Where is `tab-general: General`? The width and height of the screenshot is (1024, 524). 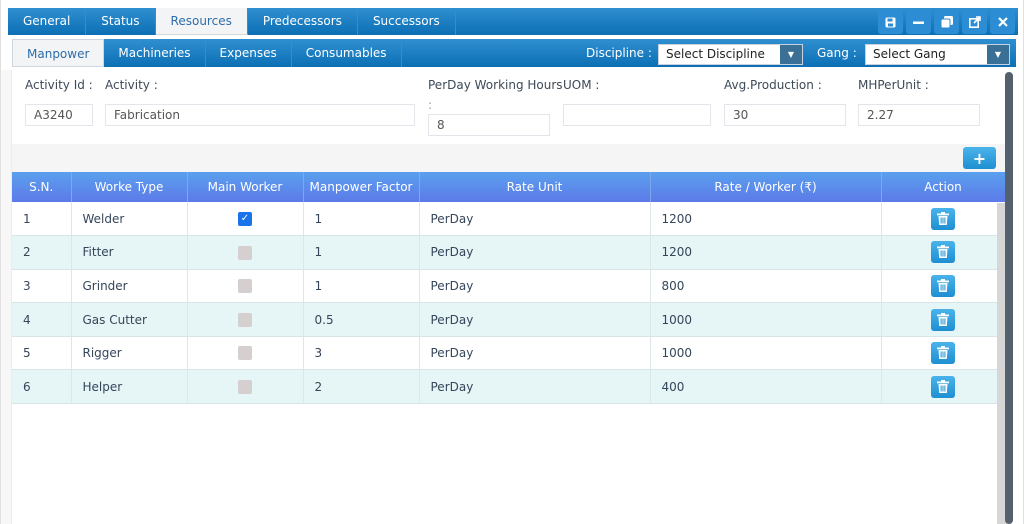 tab-general: General is located at coordinates (47, 21).